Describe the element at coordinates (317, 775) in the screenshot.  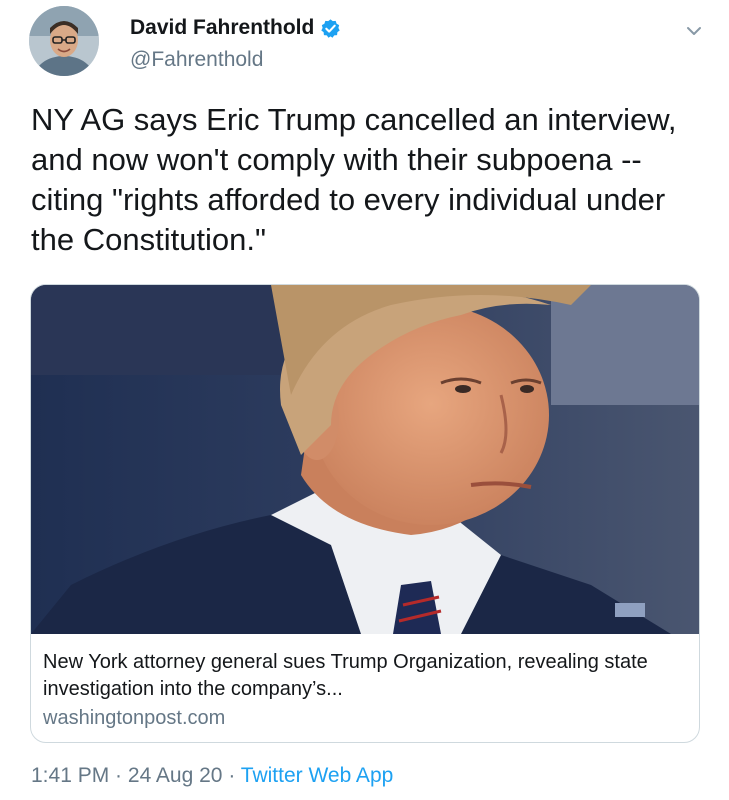
I see `tweet-source-app: Twitter Web App` at that location.